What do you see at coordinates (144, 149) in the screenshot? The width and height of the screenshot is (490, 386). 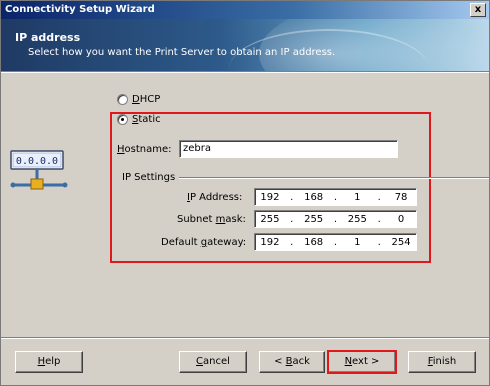 I see `hostname-label: Hostname:` at bounding box center [144, 149].